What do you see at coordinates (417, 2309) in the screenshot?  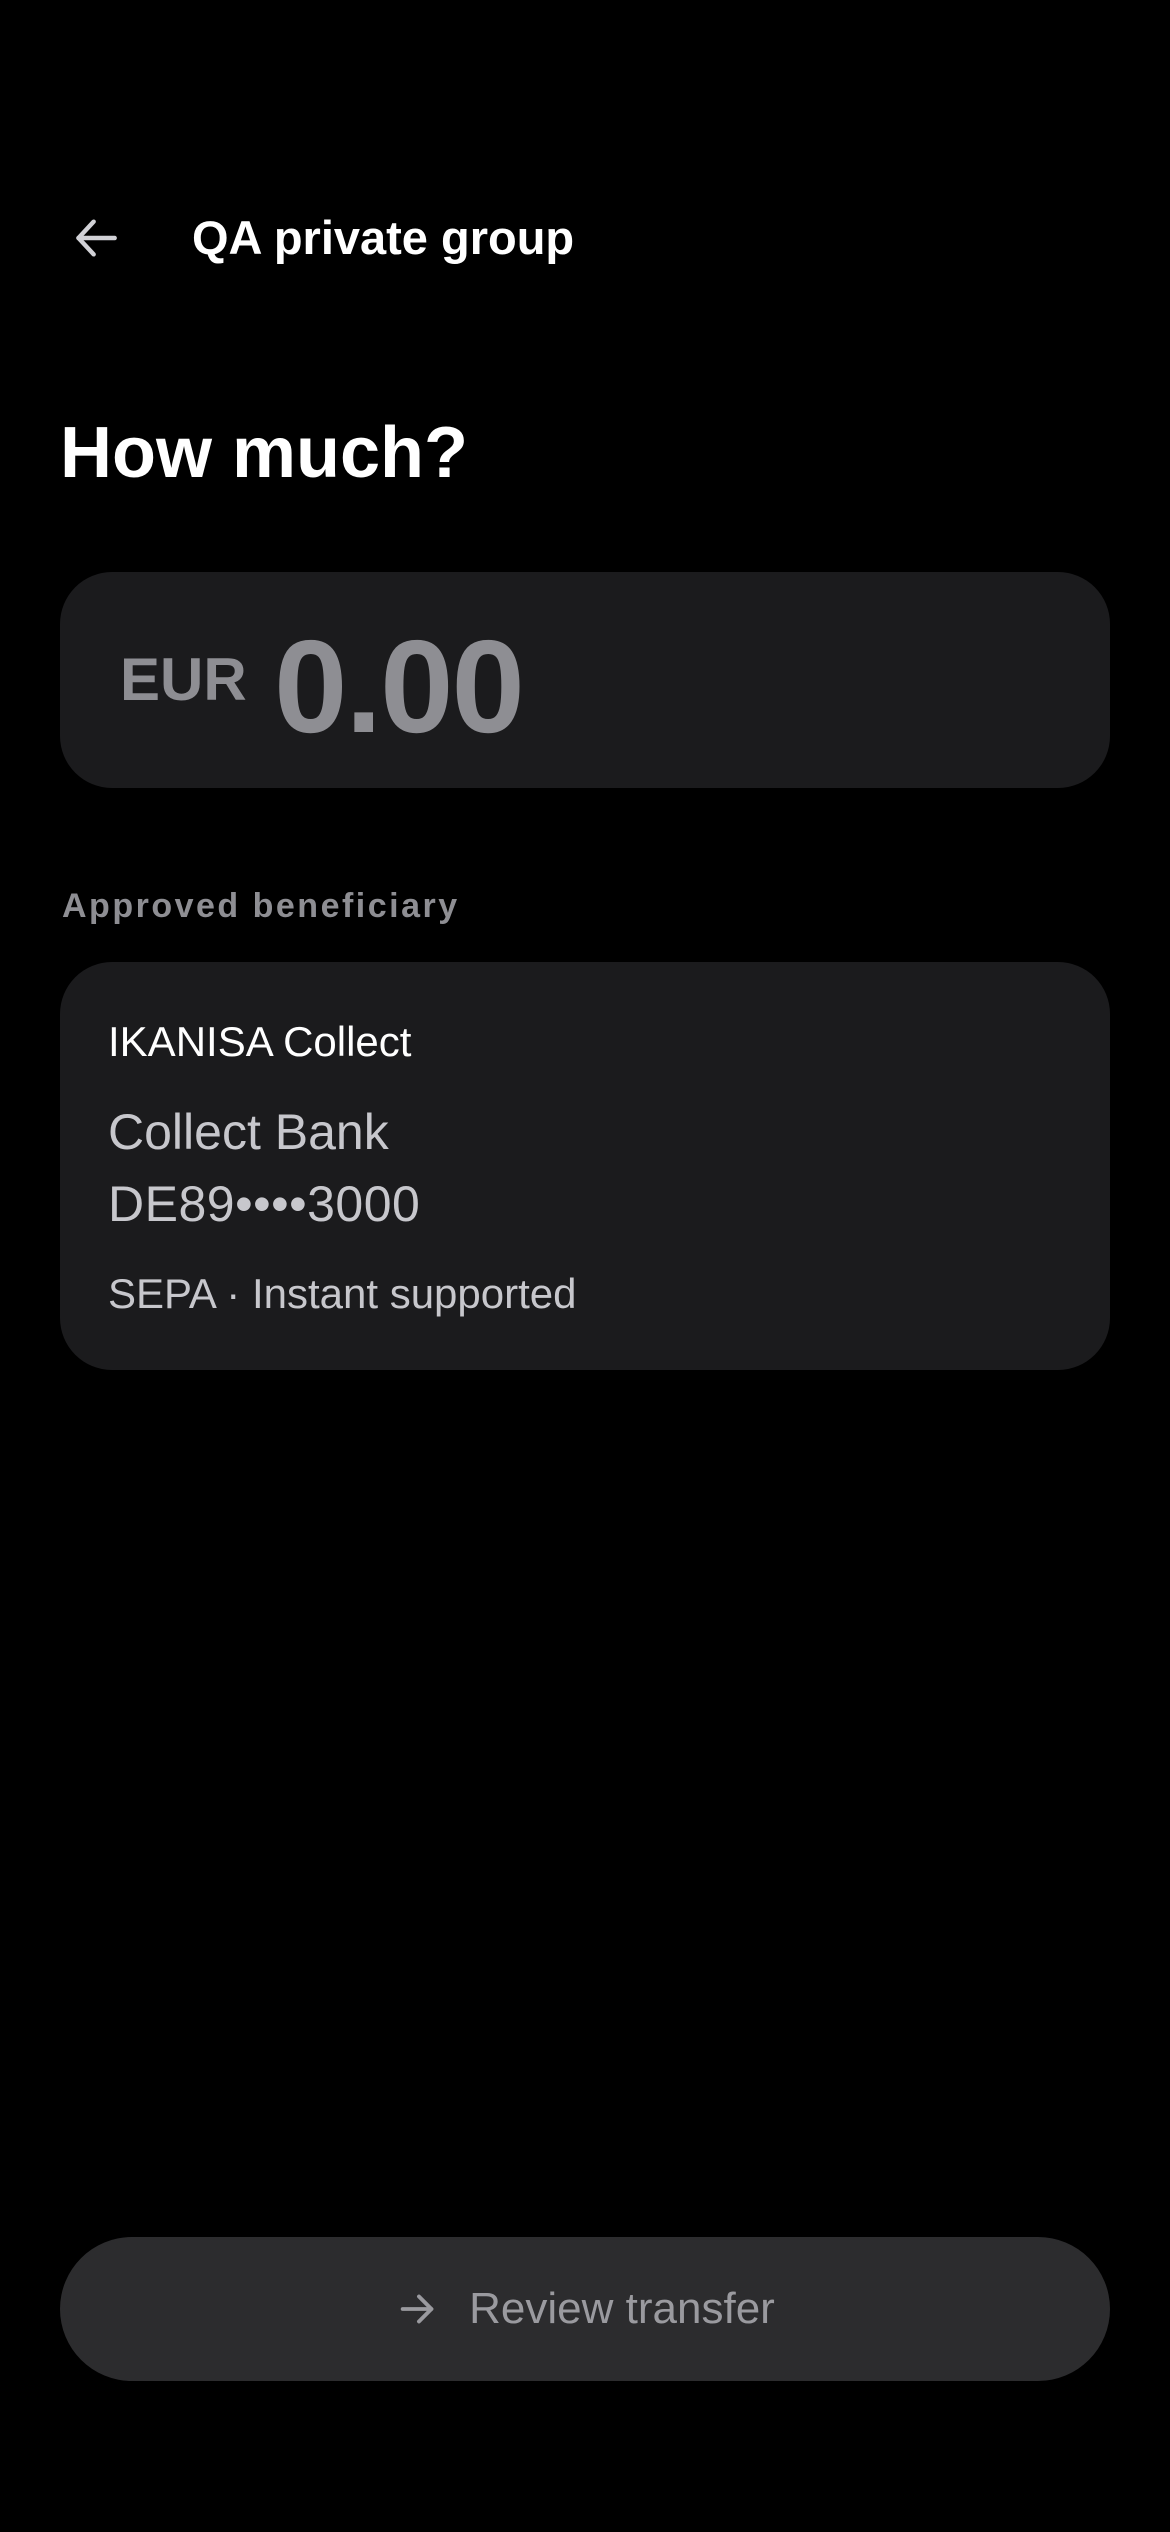 I see `arrow-right-icon` at bounding box center [417, 2309].